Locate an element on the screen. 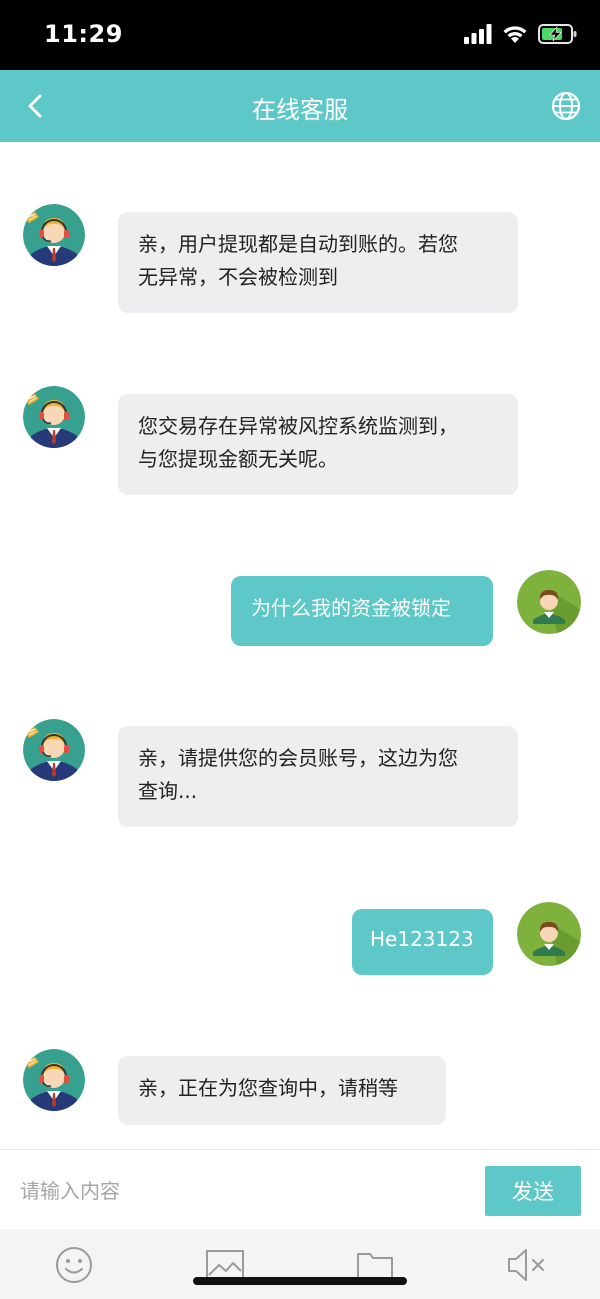 This screenshot has height=1299, width=600. speaker-muted-icon is located at coordinates (526, 1265).